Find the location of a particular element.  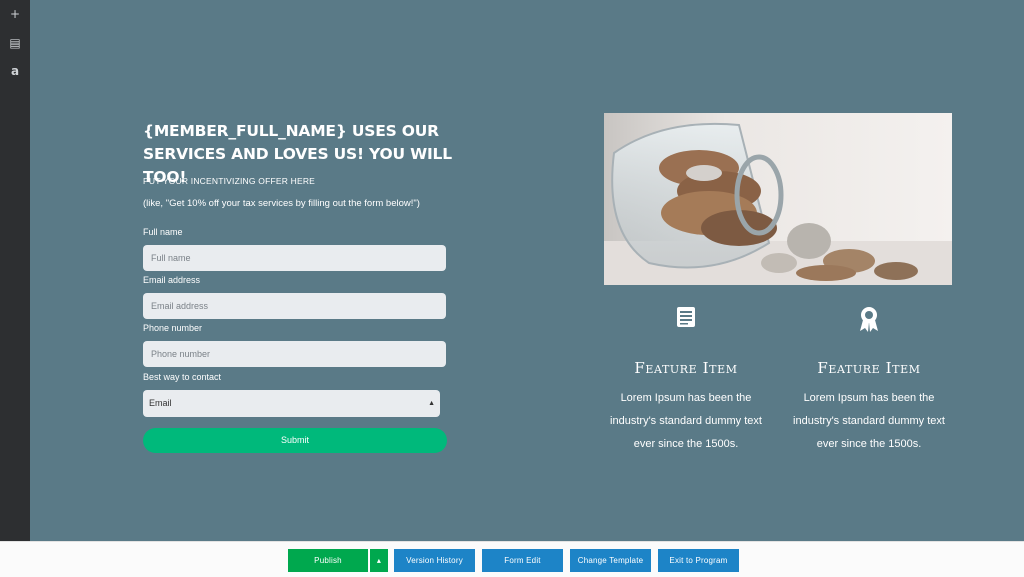

publish-options-button: ▴ is located at coordinates (378, 560).